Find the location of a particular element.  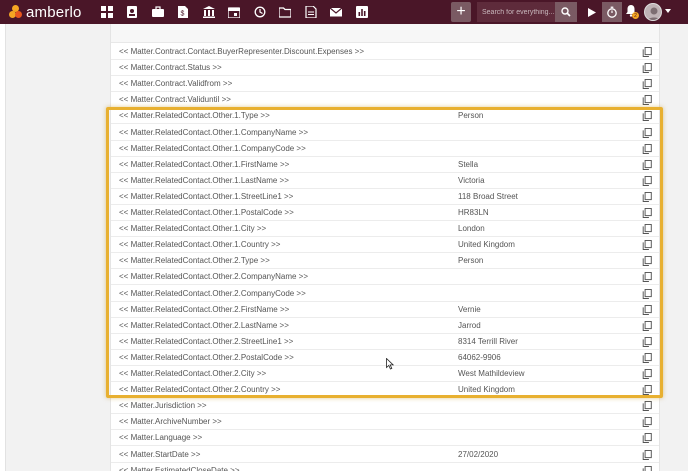

nav-item-billing is located at coordinates (209, 12).